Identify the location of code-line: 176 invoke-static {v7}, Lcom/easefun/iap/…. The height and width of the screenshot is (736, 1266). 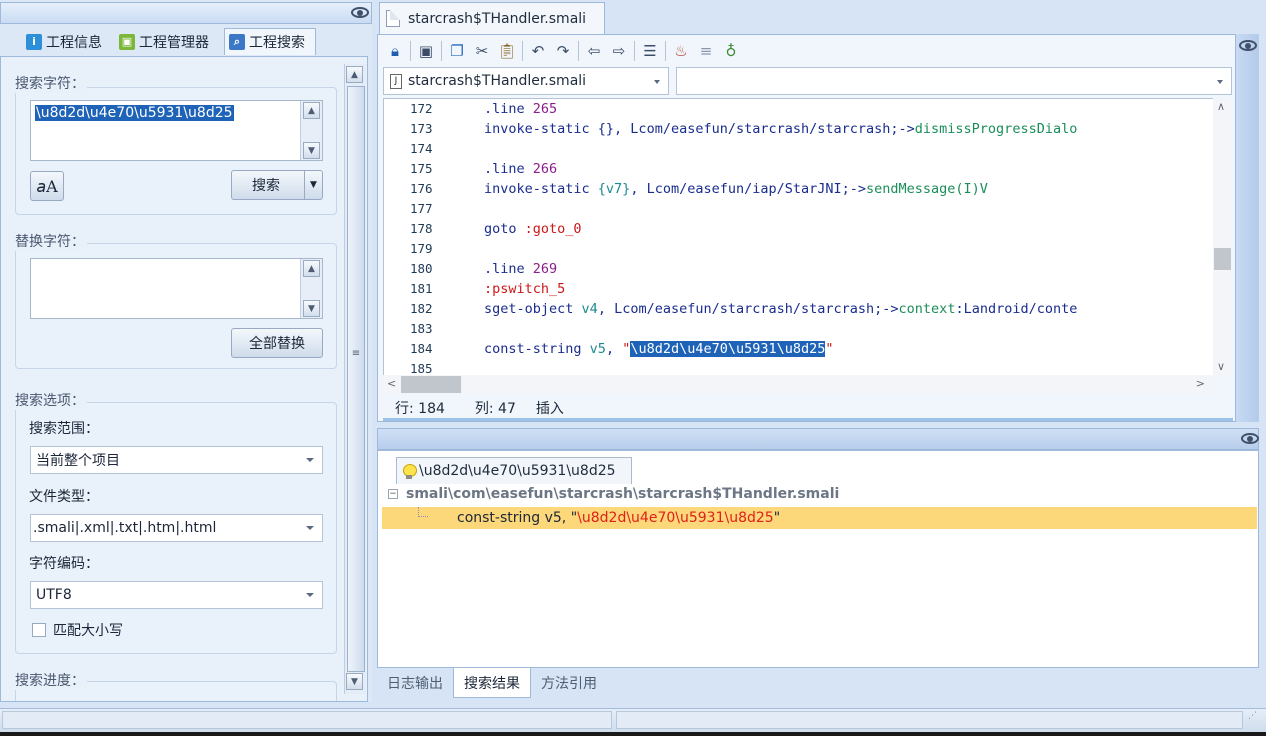
(799, 189).